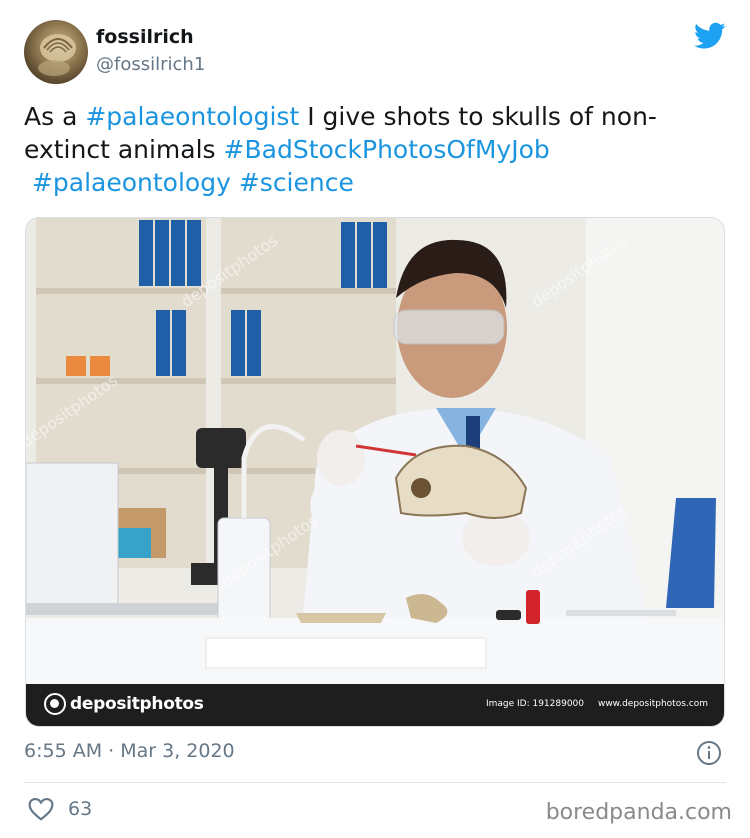 The width and height of the screenshot is (750, 838). What do you see at coordinates (710, 36) in the screenshot?
I see `twitter-bird-icon` at bounding box center [710, 36].